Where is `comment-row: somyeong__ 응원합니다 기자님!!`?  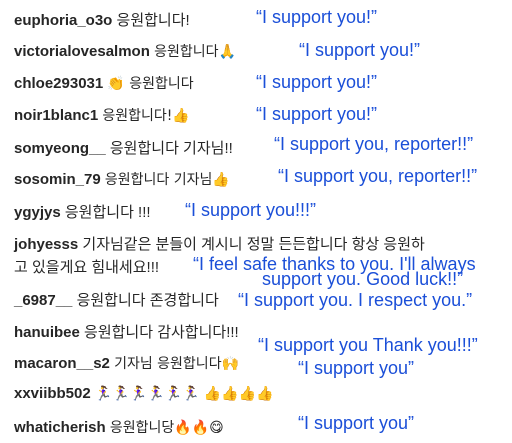
comment-row: somyeong__ 응원합니다 기자님!! is located at coordinates (123, 147).